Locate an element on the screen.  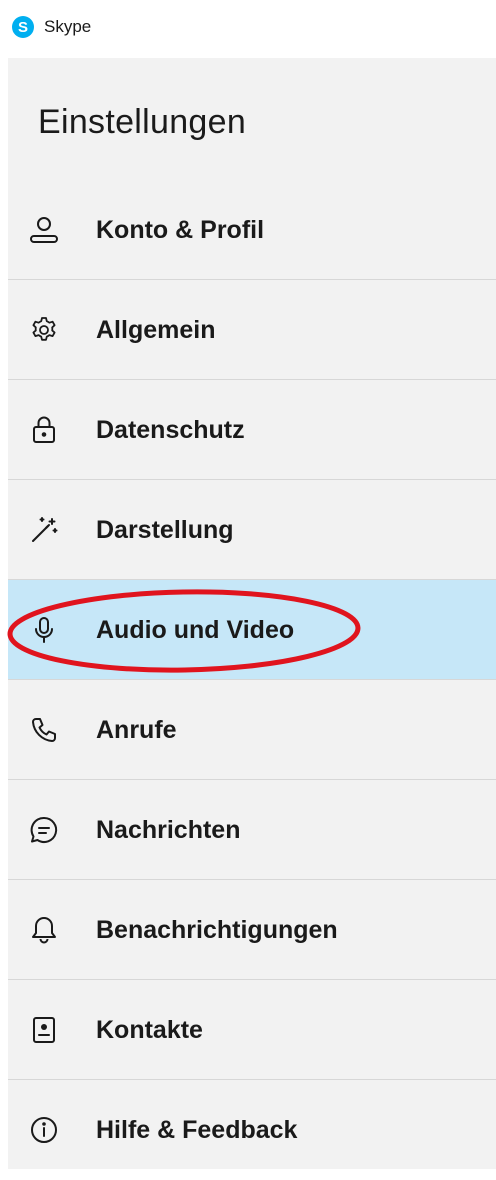
settings-item-label: Benachrichtigungen is located at coordinates (217, 929).